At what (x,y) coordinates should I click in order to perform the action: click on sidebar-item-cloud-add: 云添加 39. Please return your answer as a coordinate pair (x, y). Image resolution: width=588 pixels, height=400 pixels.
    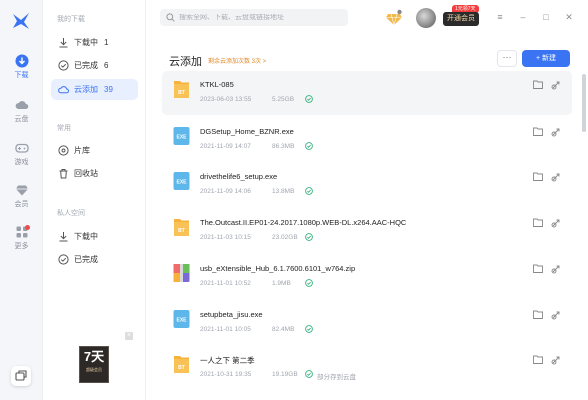
    Looking at the image, I should click on (94, 89).